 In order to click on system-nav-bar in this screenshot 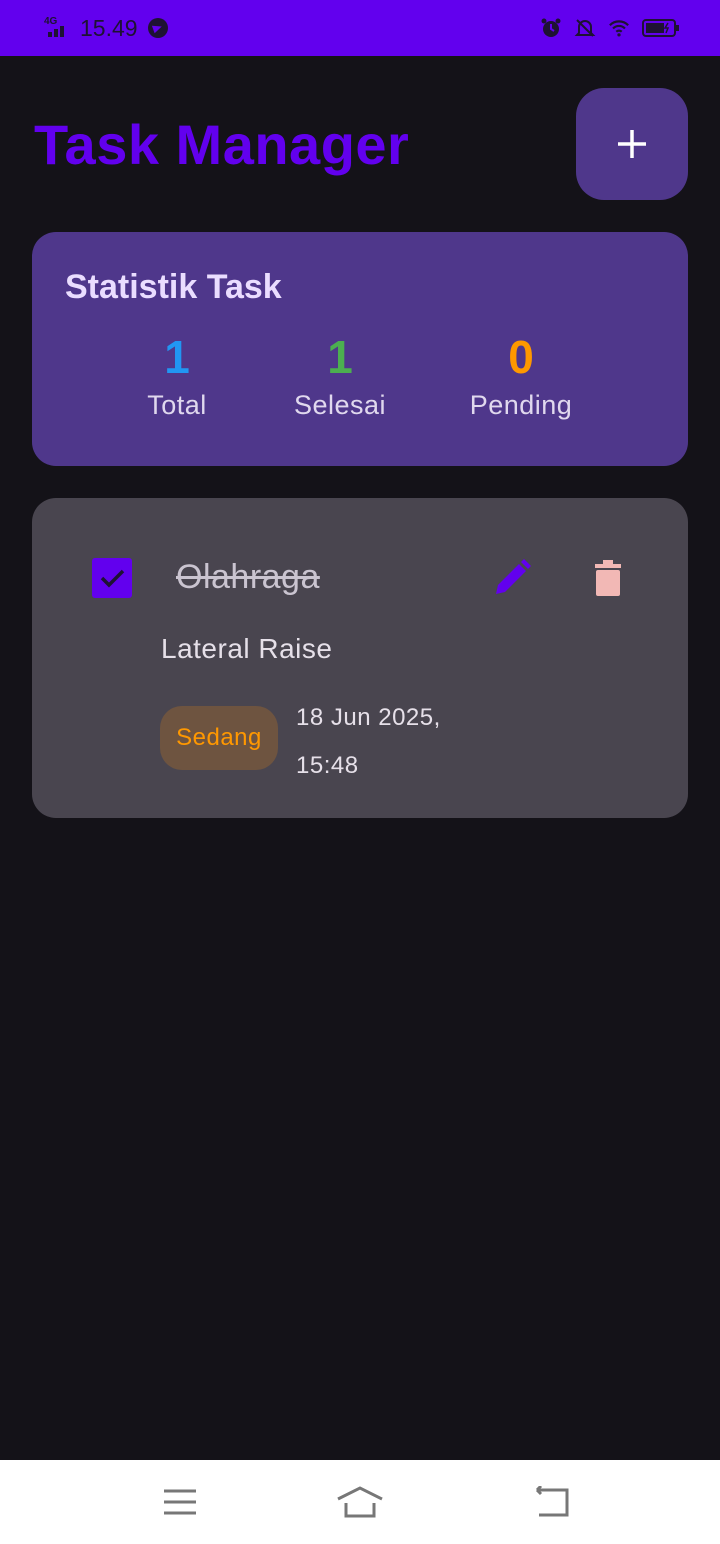, I will do `click(360, 1502)`.